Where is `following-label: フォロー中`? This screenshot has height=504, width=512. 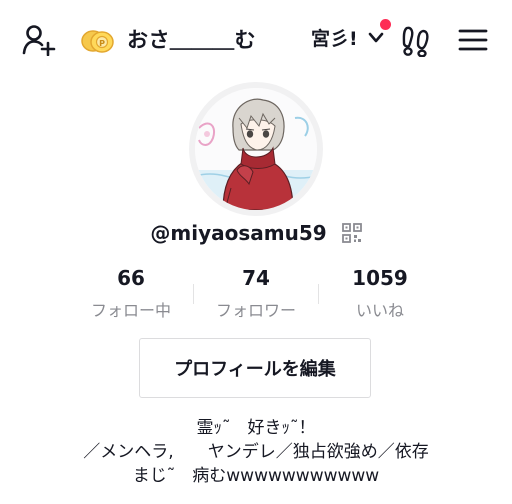
following-label: フォロー中 is located at coordinates (131, 309).